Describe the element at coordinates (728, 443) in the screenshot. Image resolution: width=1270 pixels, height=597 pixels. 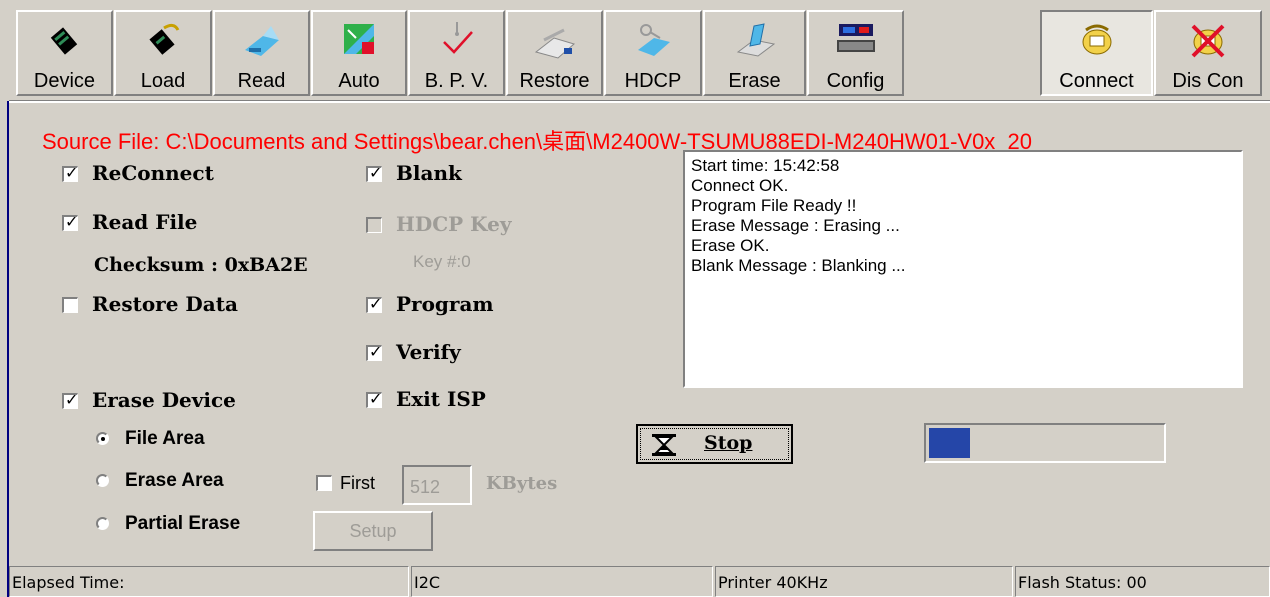
I see `stop-label: Stop` at that location.